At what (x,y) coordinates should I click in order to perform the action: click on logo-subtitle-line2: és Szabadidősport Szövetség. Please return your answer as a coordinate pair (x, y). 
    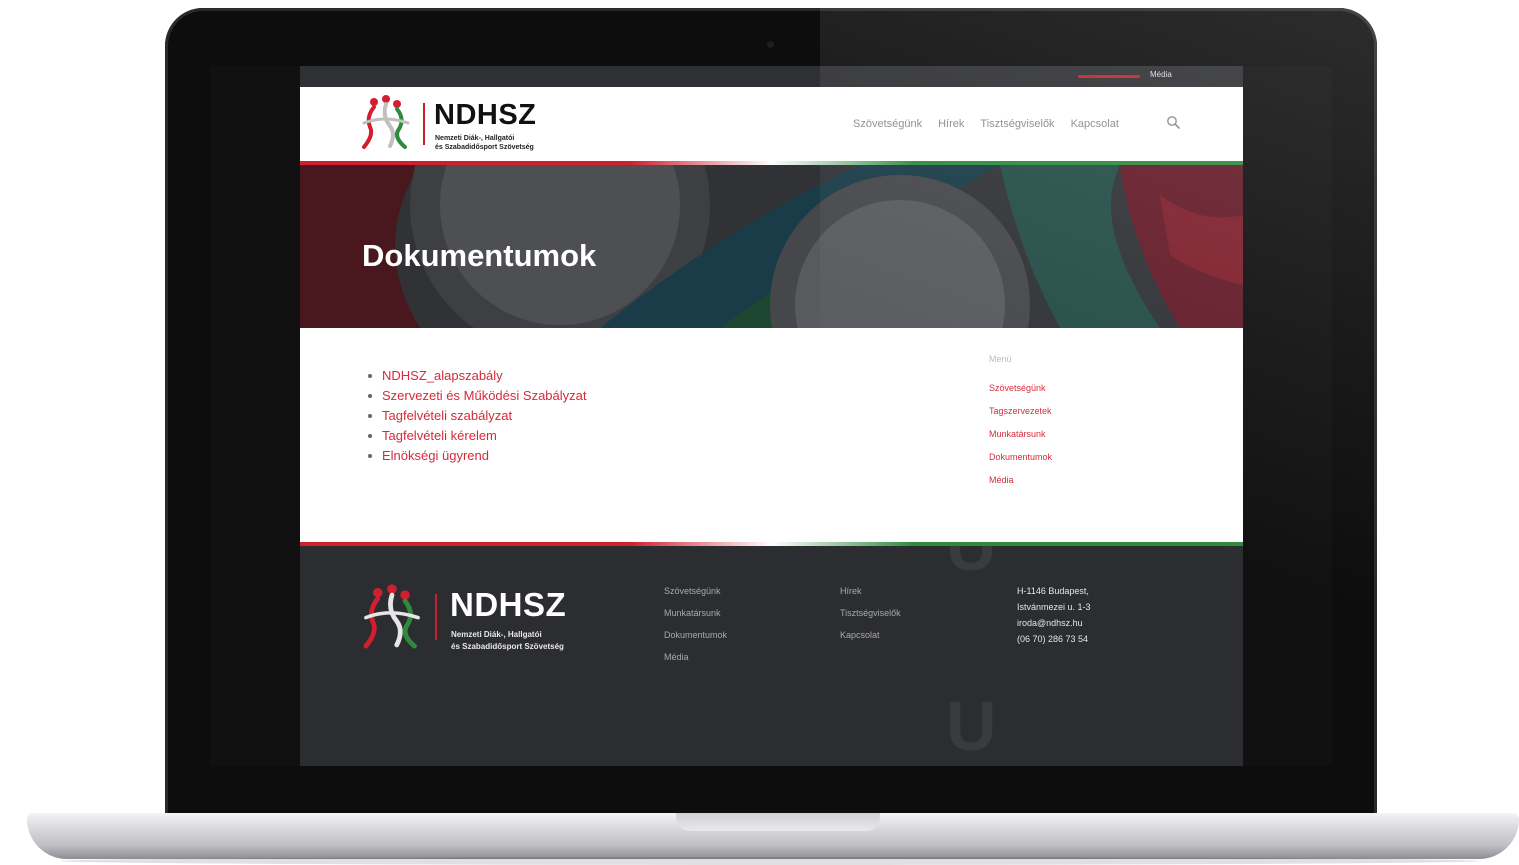
    Looking at the image, I should click on (484, 147).